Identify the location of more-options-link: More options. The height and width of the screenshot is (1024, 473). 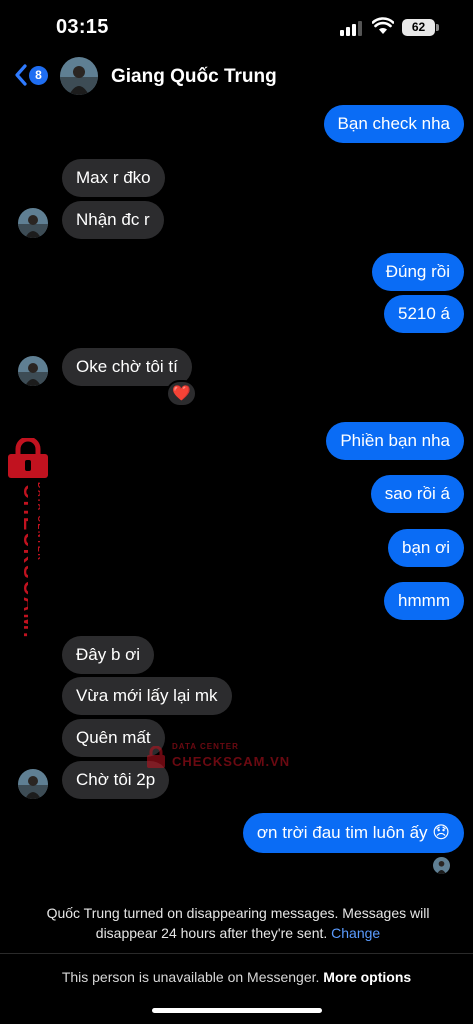
(367, 977).